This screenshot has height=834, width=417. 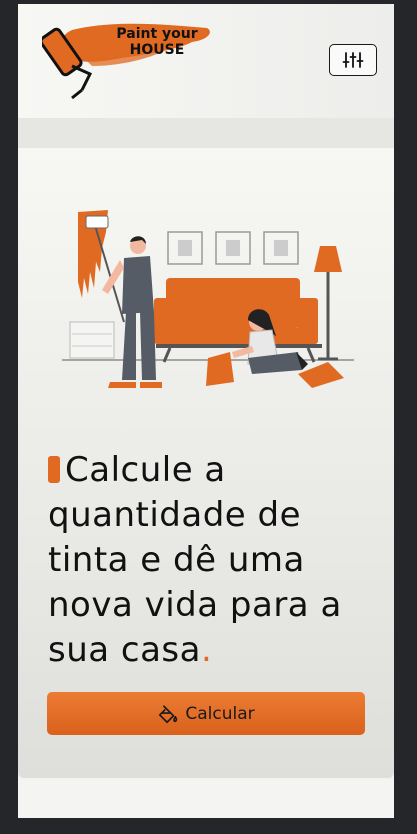 I want to click on footer-strip, so click(x=206, y=799).